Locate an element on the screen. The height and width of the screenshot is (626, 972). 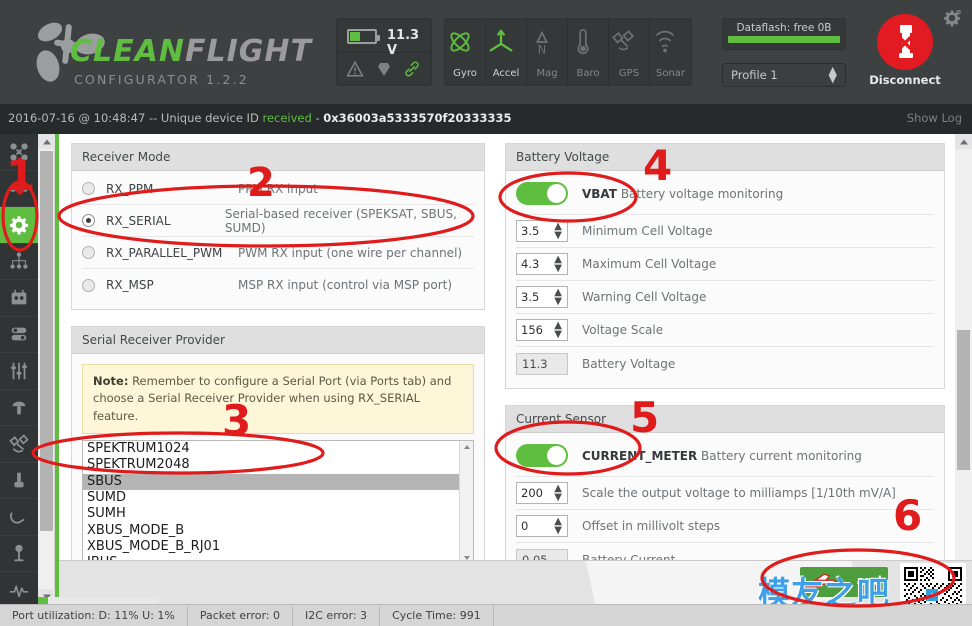
sidebar-item-servos is located at coordinates (19, 408).